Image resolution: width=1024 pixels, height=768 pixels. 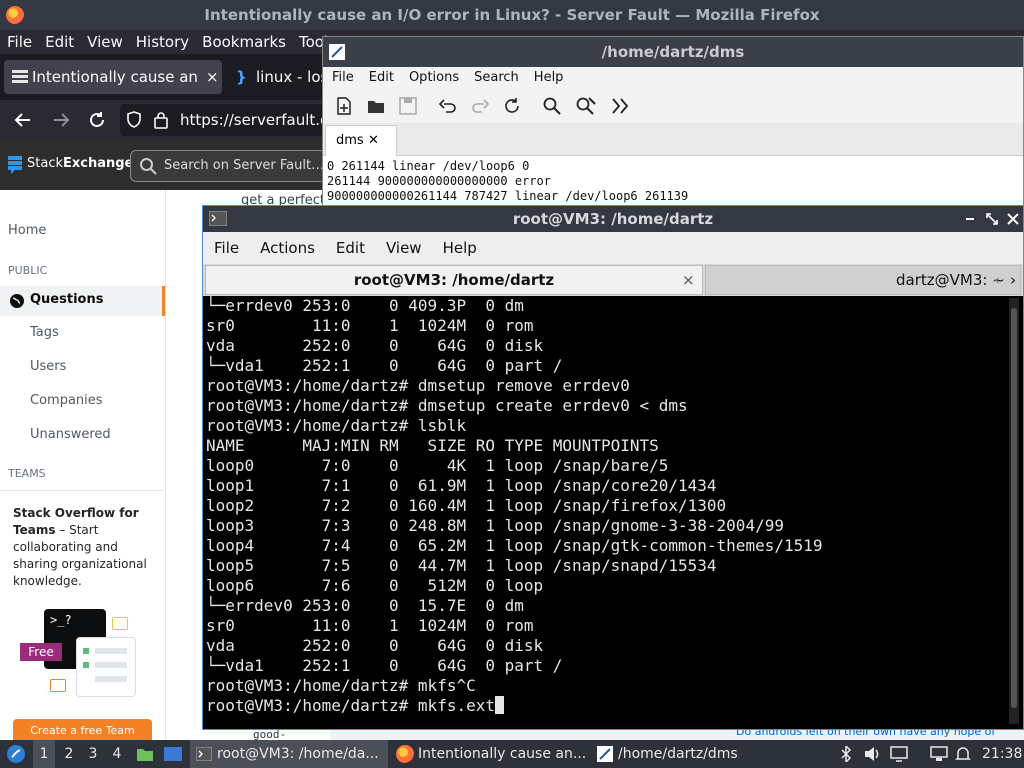 What do you see at coordinates (380, 78) in the screenshot?
I see `ed-menu-edit: Edit` at bounding box center [380, 78].